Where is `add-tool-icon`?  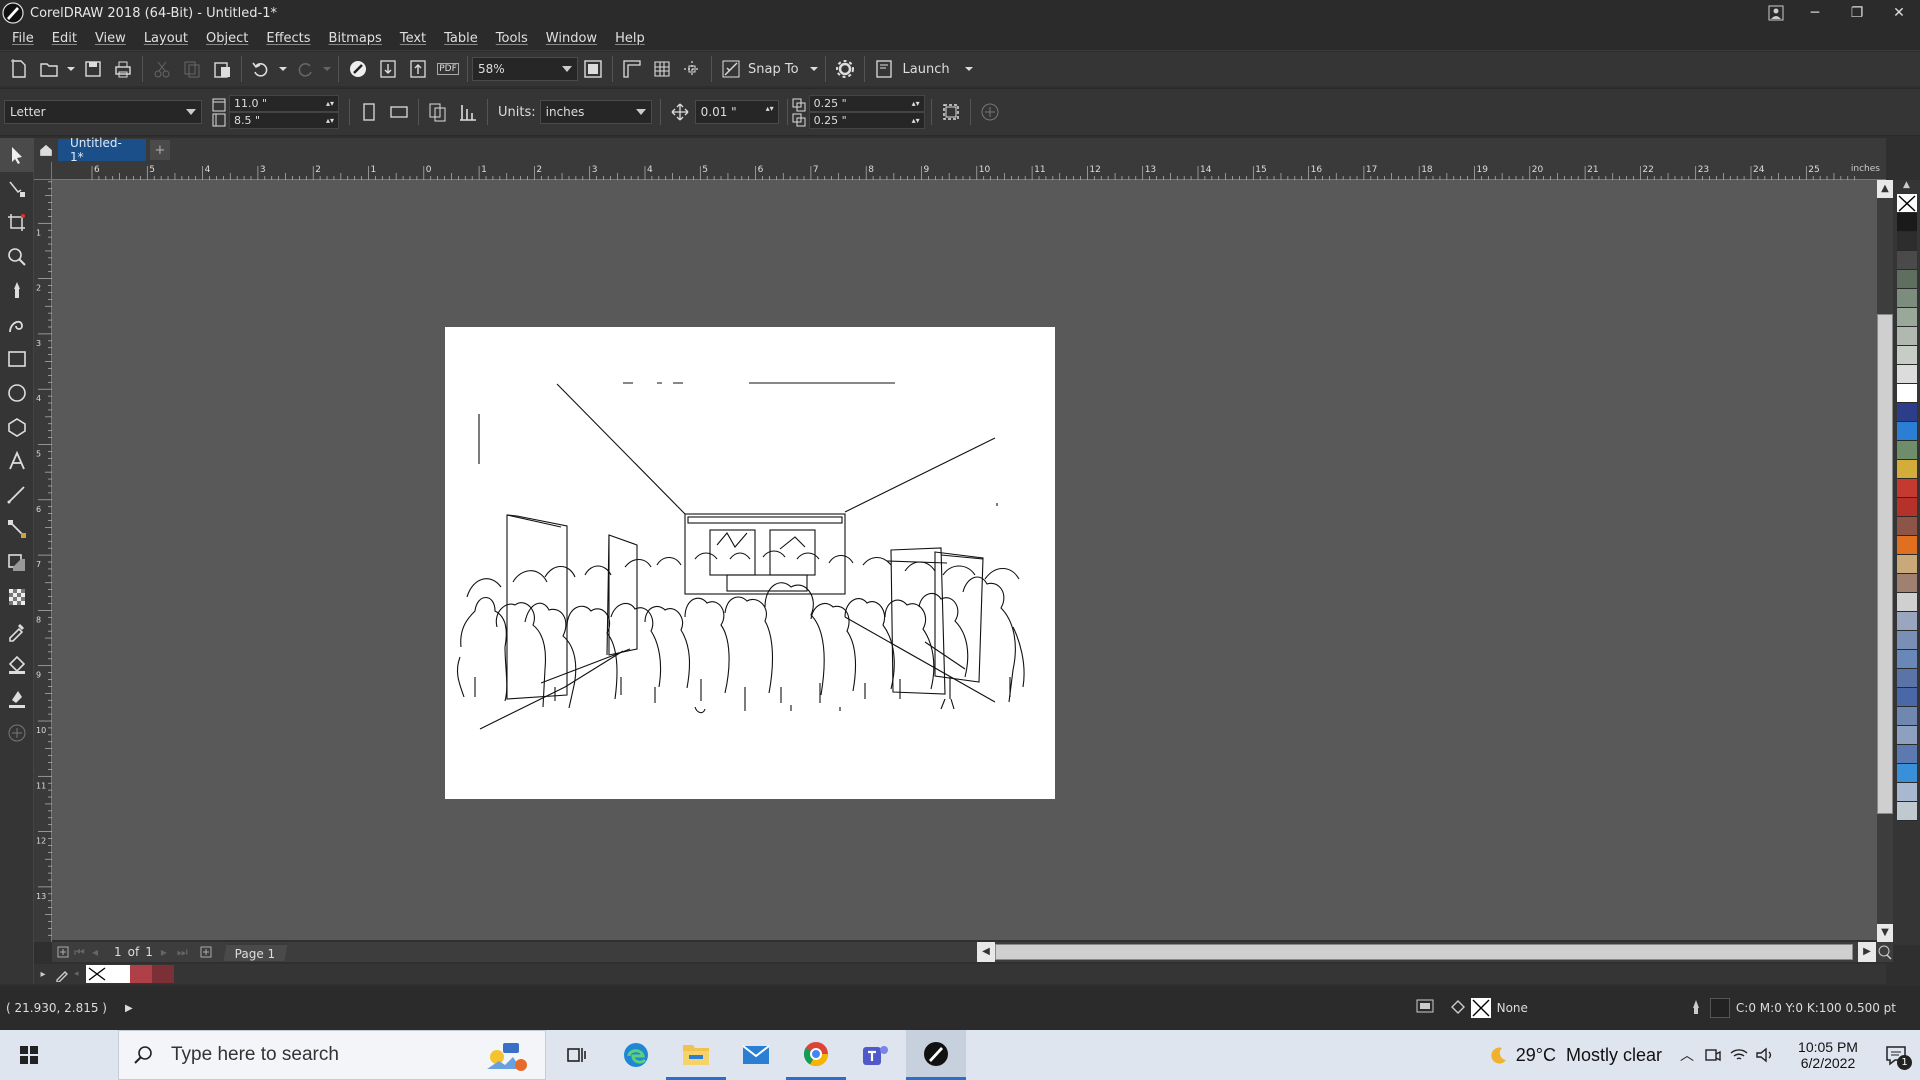
add-tool-icon is located at coordinates (17, 733).